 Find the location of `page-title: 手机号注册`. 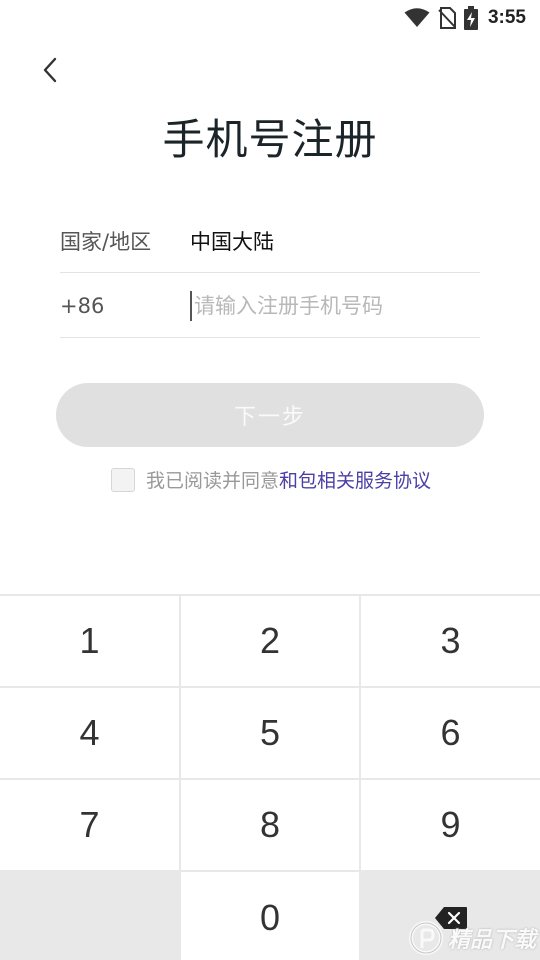

page-title: 手机号注册 is located at coordinates (270, 139).